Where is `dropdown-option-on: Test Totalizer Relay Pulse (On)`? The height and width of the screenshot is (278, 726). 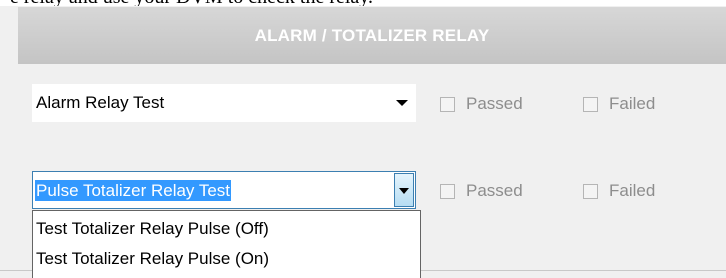 dropdown-option-on: Test Totalizer Relay Pulse (On) is located at coordinates (226, 259).